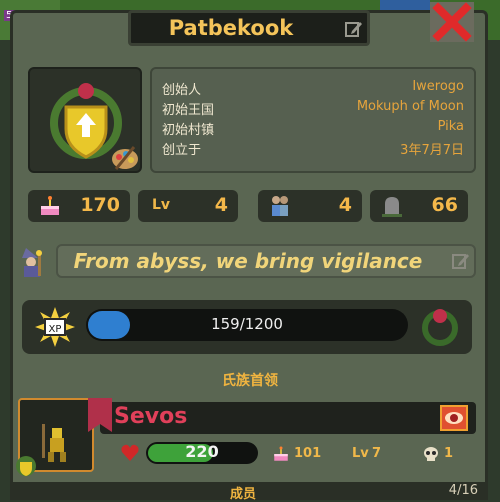 This screenshot has height=502, width=500. What do you see at coordinates (85, 120) in the screenshot?
I see `clan-emblem` at bounding box center [85, 120].